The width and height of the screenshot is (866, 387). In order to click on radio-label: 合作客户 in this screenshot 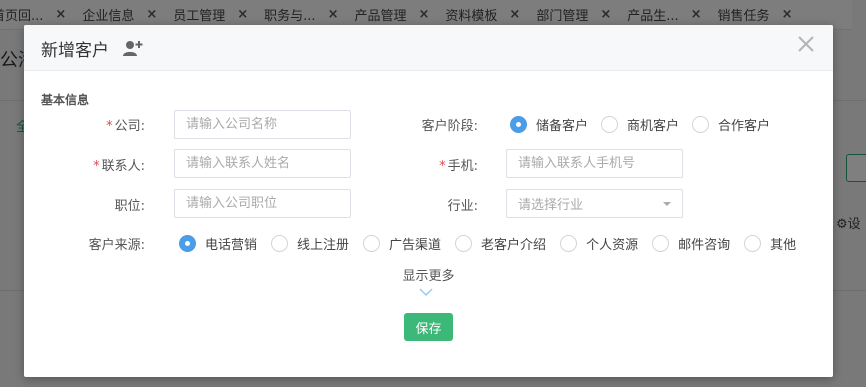, I will do `click(744, 126)`.